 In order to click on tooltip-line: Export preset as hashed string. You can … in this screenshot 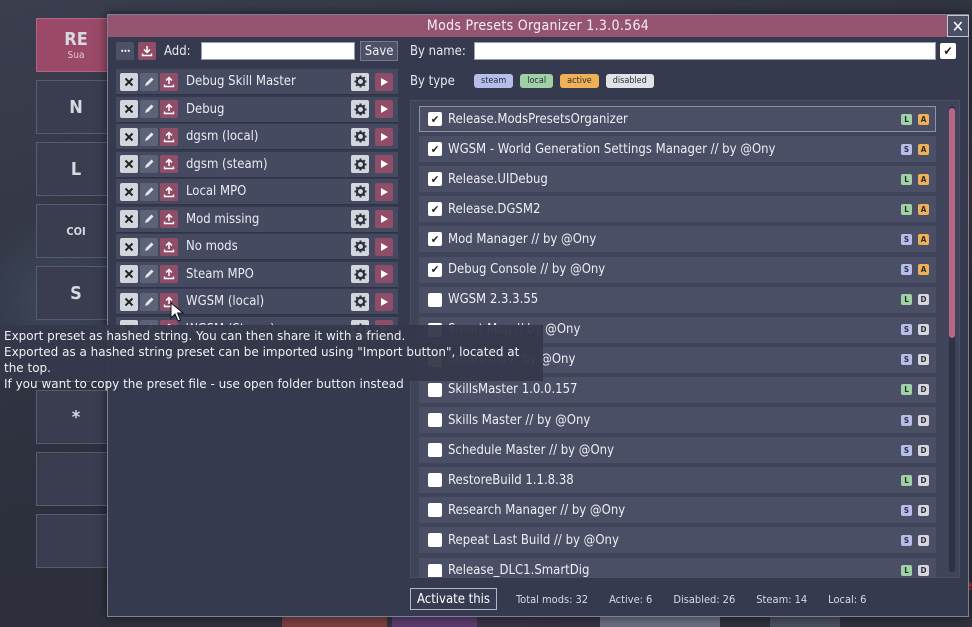, I will do `click(205, 336)`.